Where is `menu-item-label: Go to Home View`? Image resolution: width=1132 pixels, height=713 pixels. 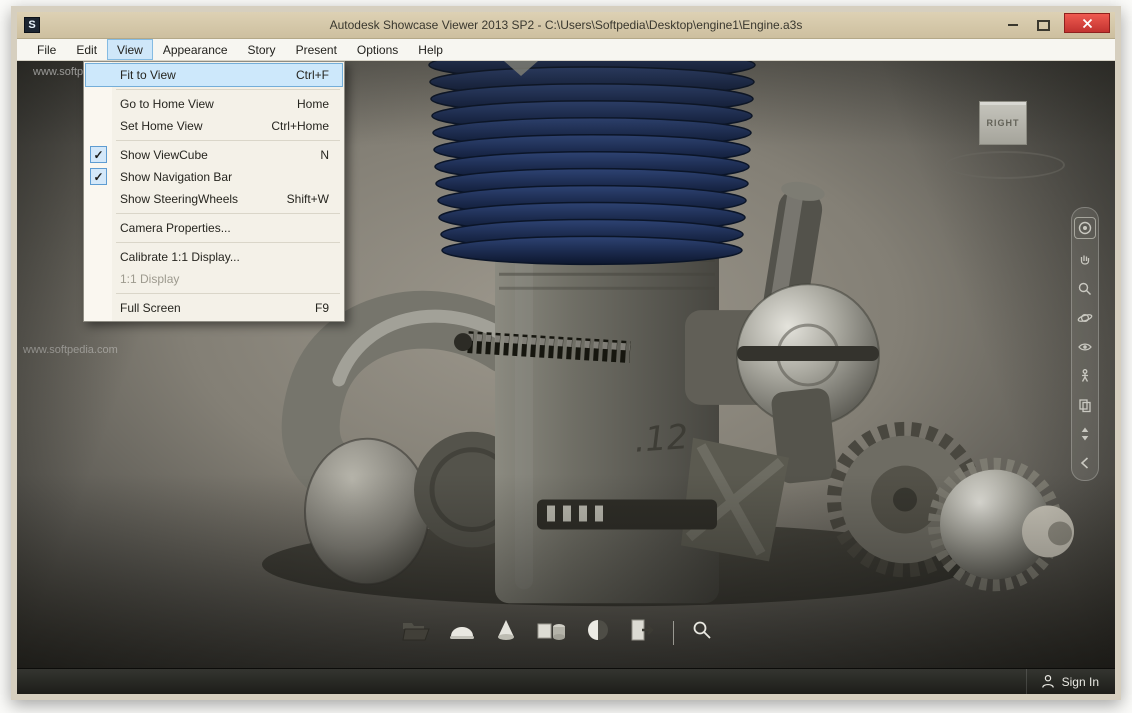
menu-item-label: Go to Home View is located at coordinates (167, 104).